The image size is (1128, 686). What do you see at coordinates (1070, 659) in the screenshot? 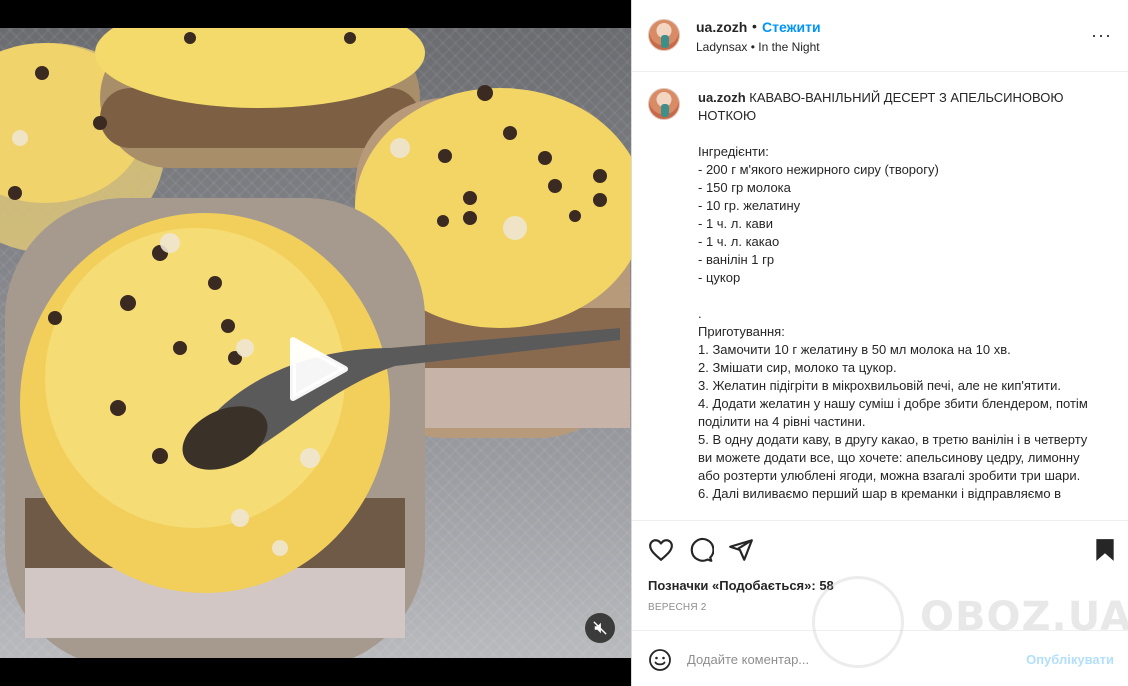
I see `publish-button: Опублікувати` at bounding box center [1070, 659].